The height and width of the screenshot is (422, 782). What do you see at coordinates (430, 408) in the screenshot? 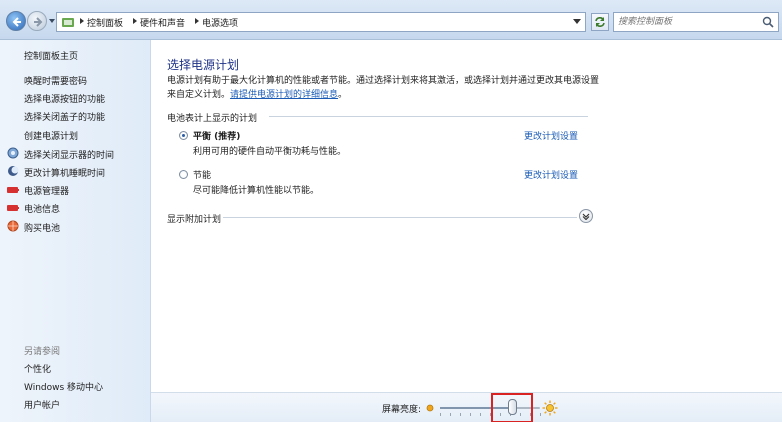
I see `dim-sun-icon` at bounding box center [430, 408].